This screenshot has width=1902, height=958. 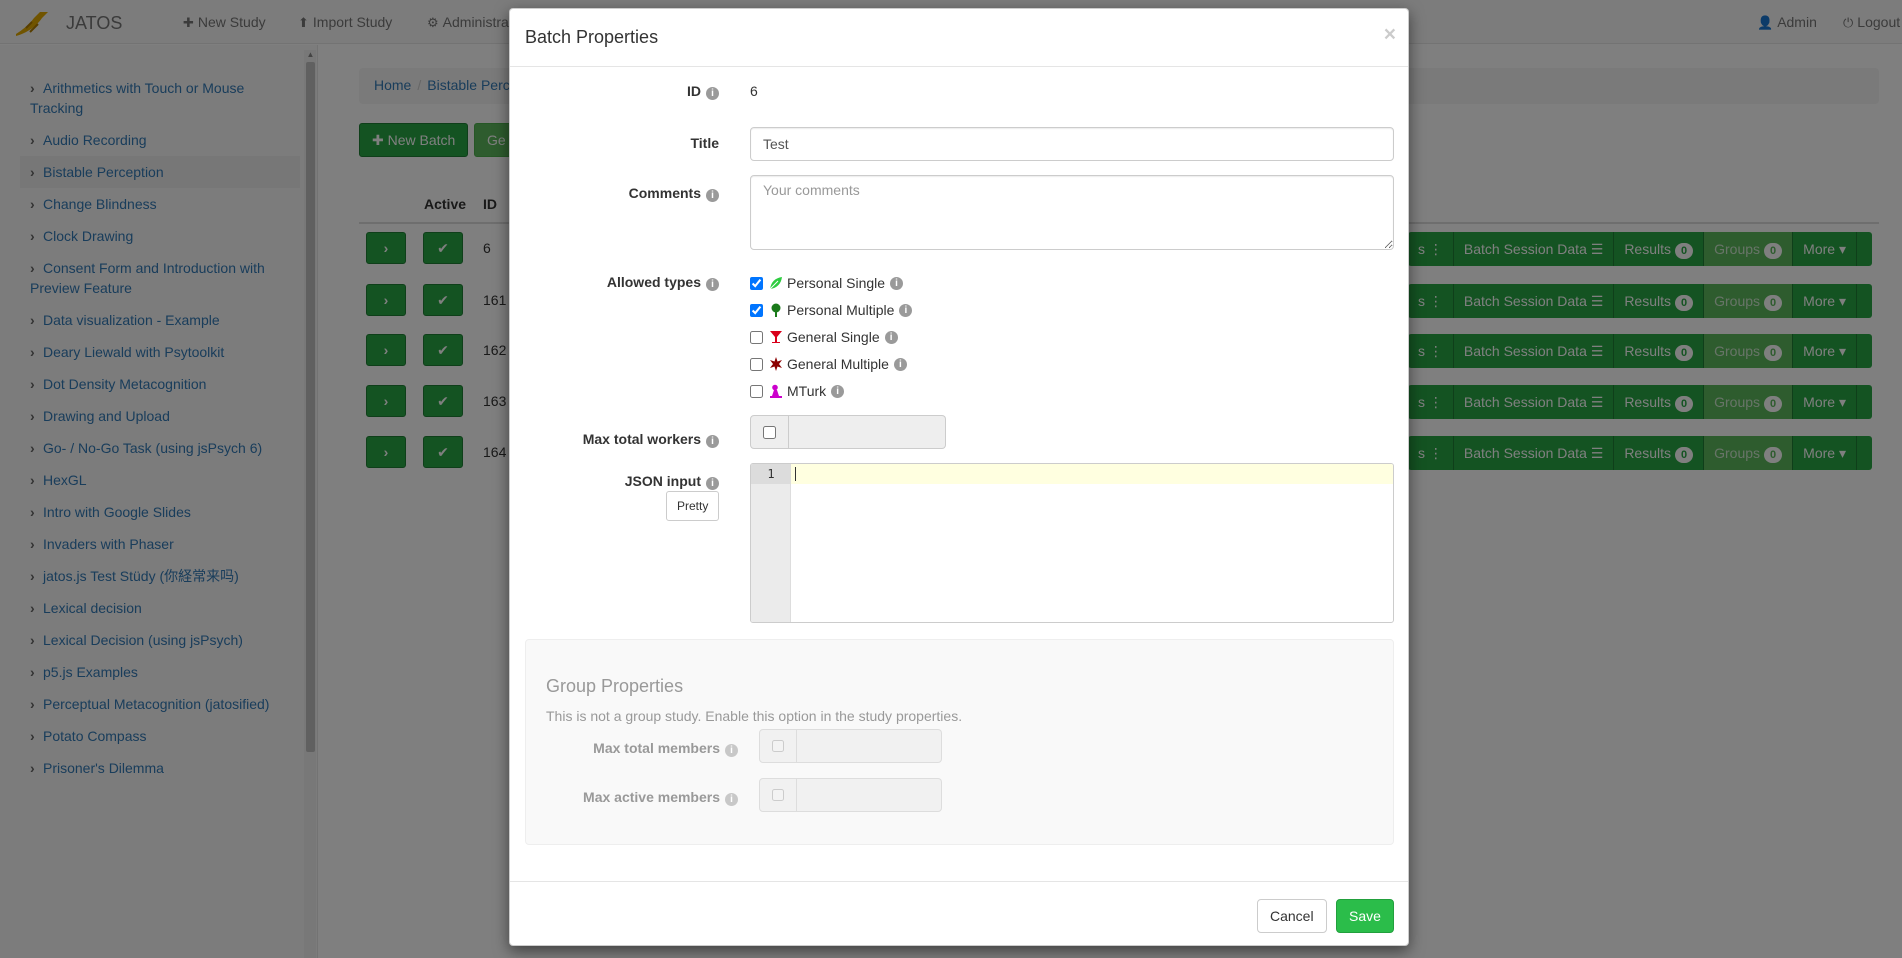 I want to click on cancel-button: Cancel, so click(x=1292, y=916).